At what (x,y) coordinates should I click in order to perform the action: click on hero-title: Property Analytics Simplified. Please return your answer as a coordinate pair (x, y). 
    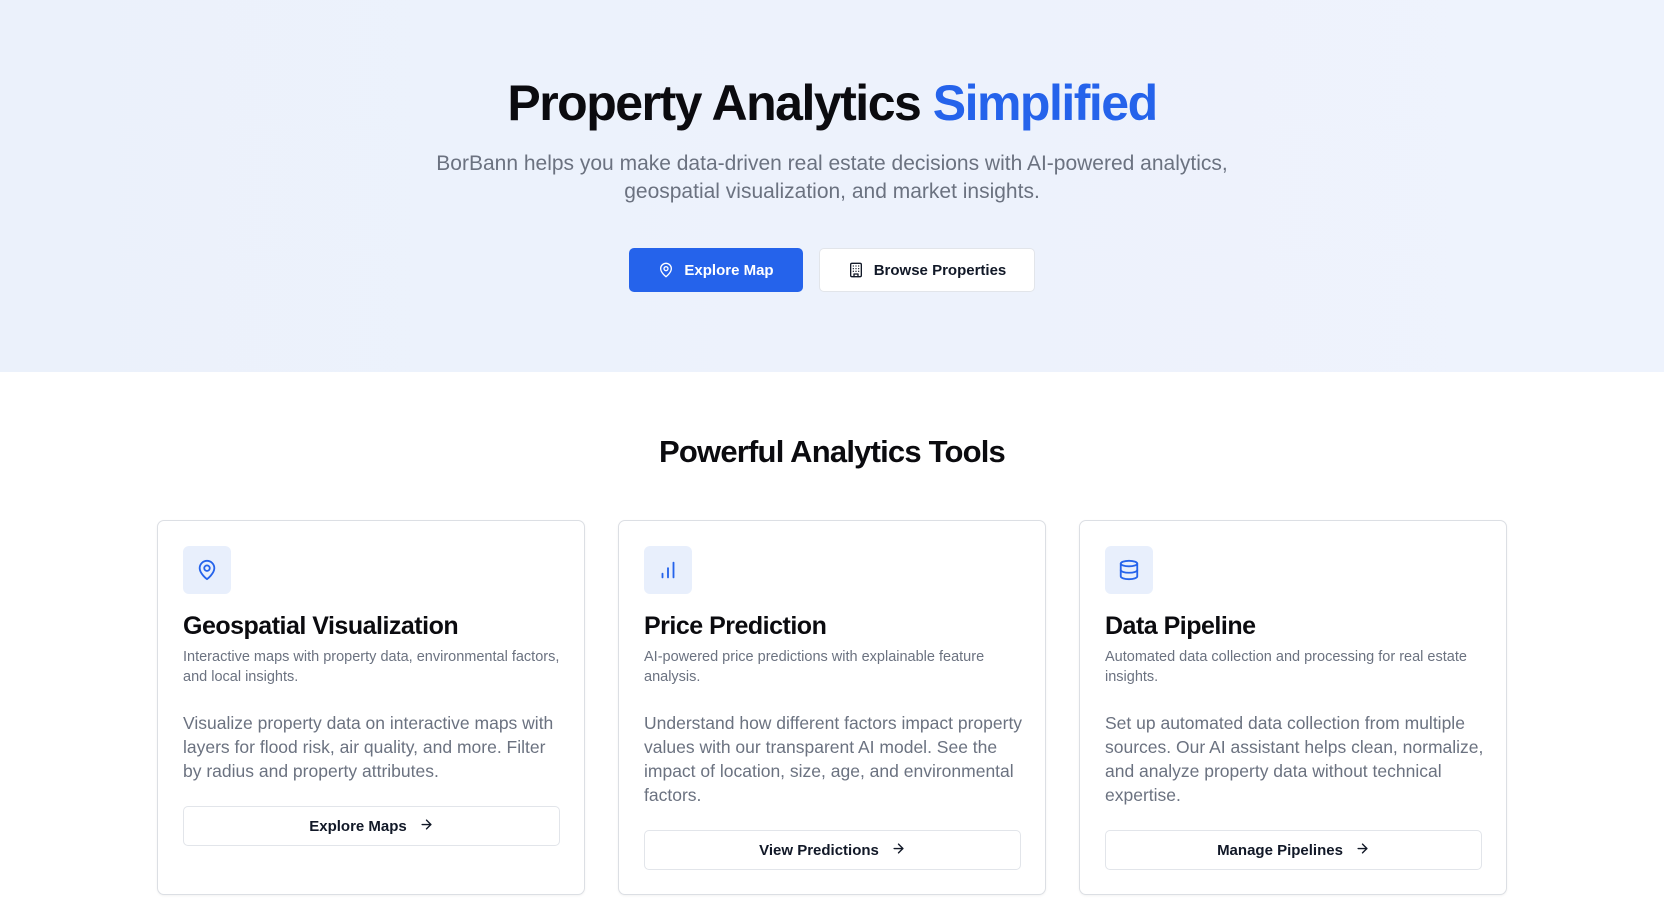
    Looking at the image, I should click on (832, 103).